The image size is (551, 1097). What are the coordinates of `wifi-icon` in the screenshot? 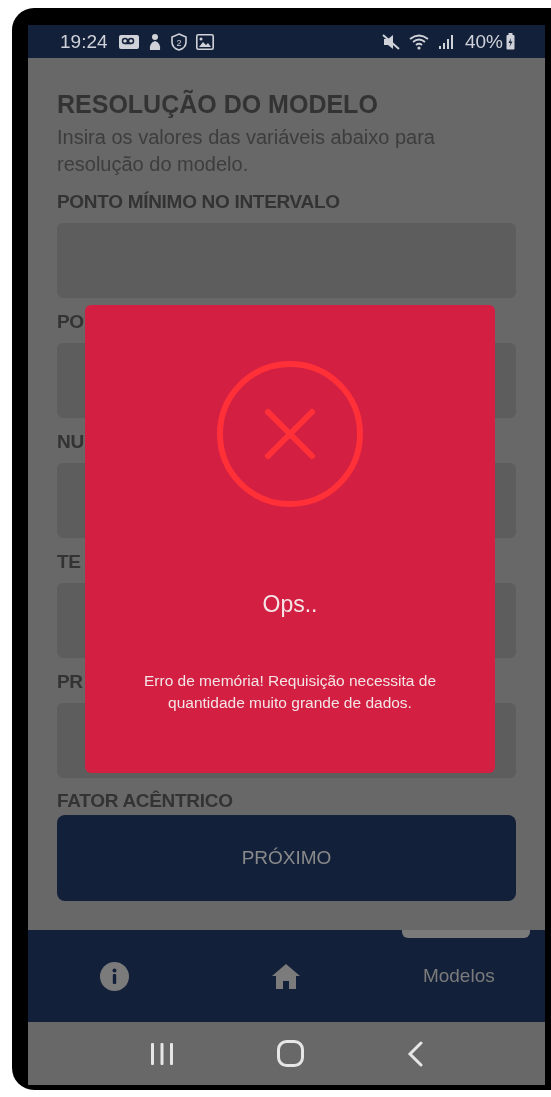 It's located at (418, 41).